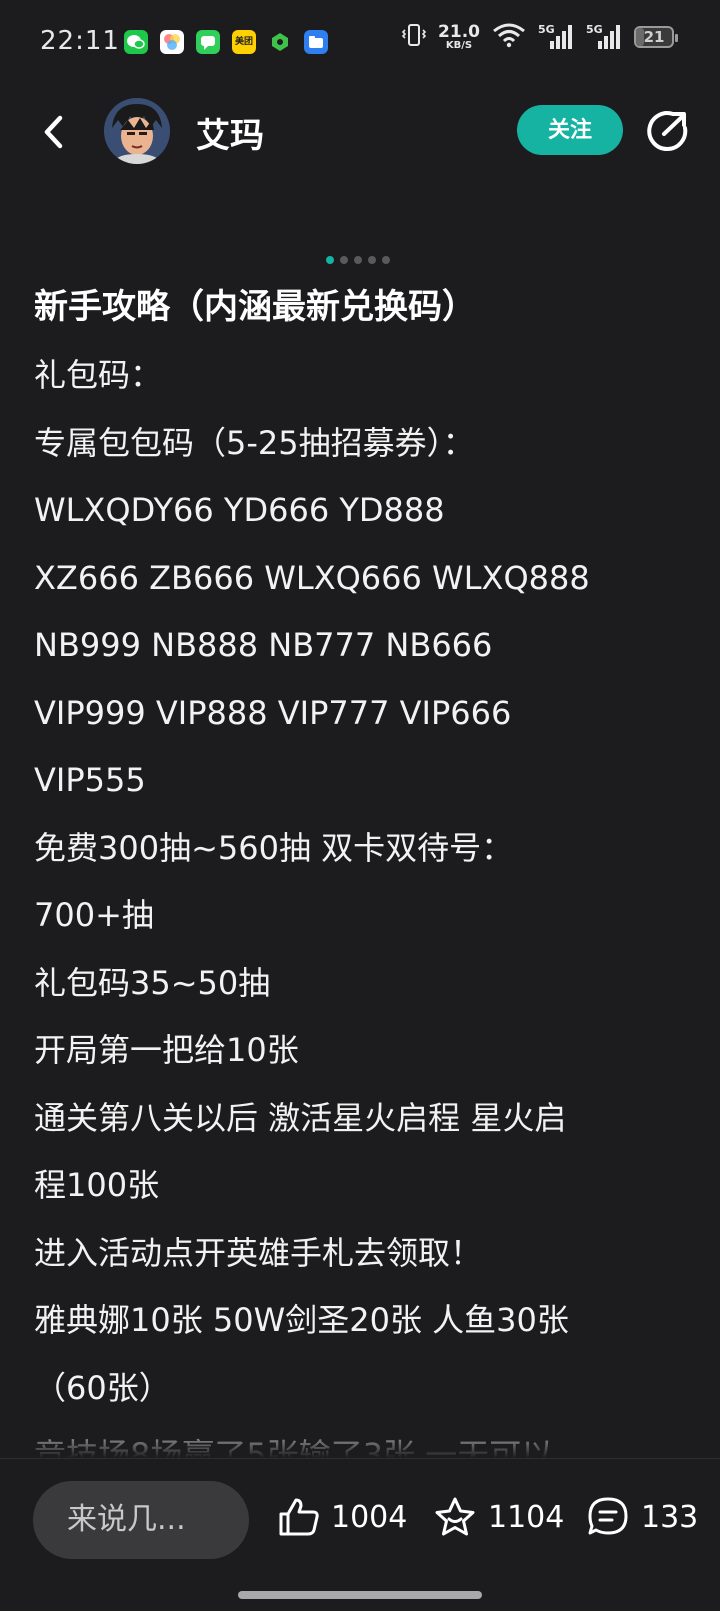 This screenshot has width=720, height=1611. What do you see at coordinates (98, 375) in the screenshot?
I see `post-body-line: 礼包码：` at bounding box center [98, 375].